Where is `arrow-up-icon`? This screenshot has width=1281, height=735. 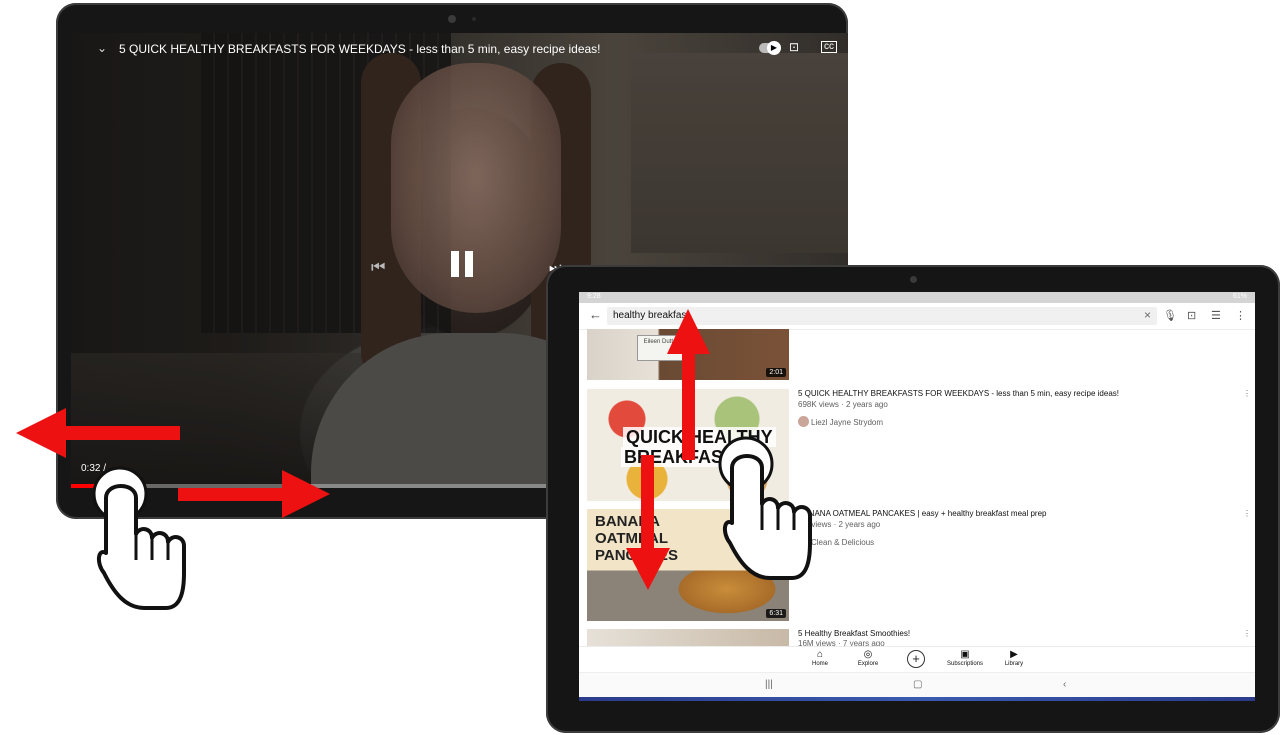 arrow-up-icon is located at coordinates (688, 384).